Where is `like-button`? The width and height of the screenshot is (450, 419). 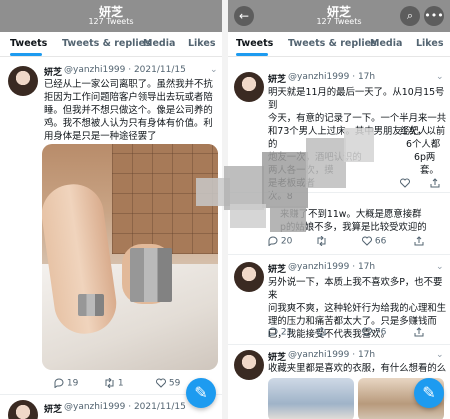 like-button is located at coordinates (405, 183).